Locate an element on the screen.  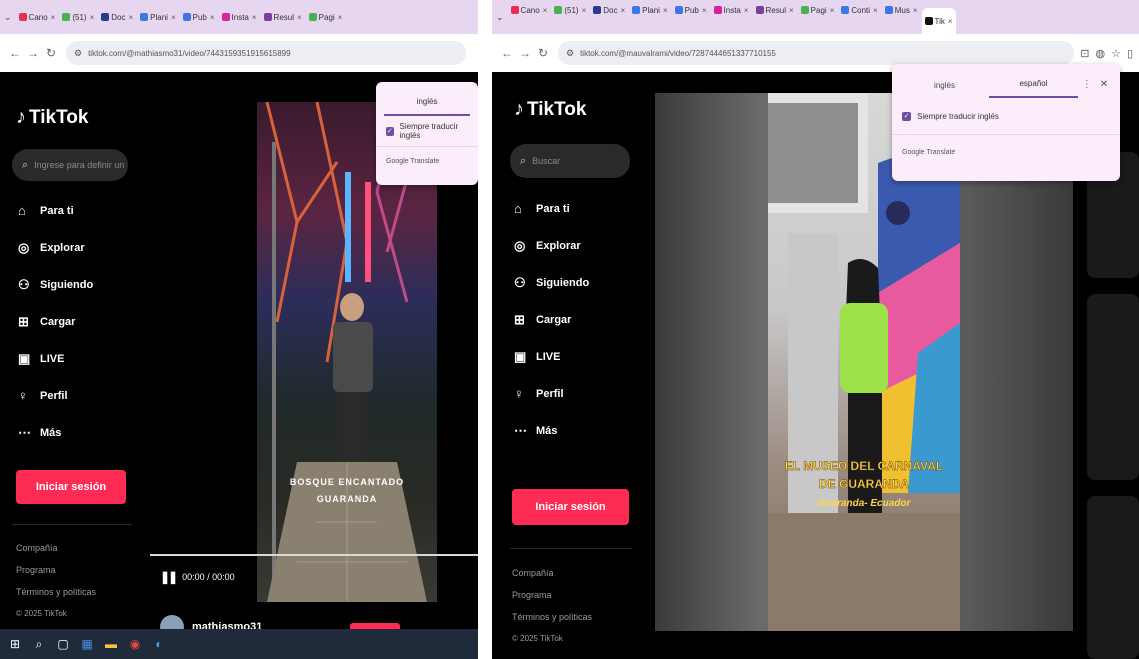
search-input: ⌕ Buscar is located at coordinates (570, 161).